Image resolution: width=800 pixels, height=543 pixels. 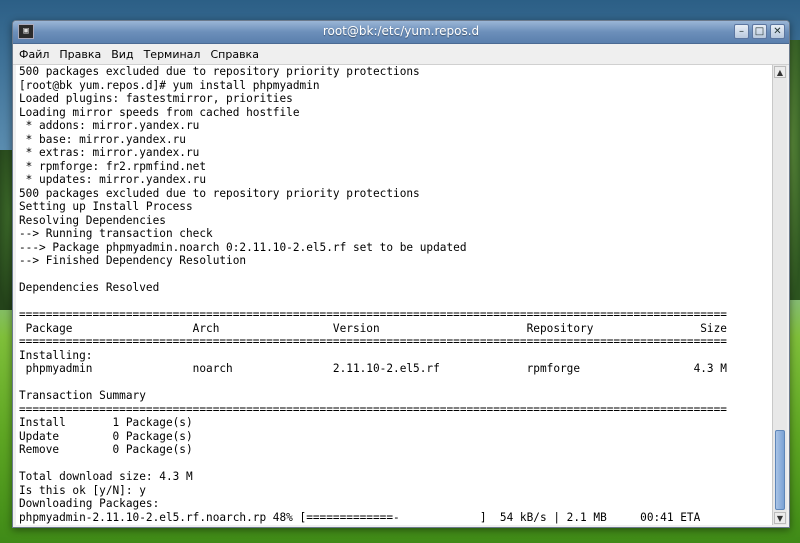 I want to click on terminal-line: --> Running transaction check, so click(x=116, y=233).